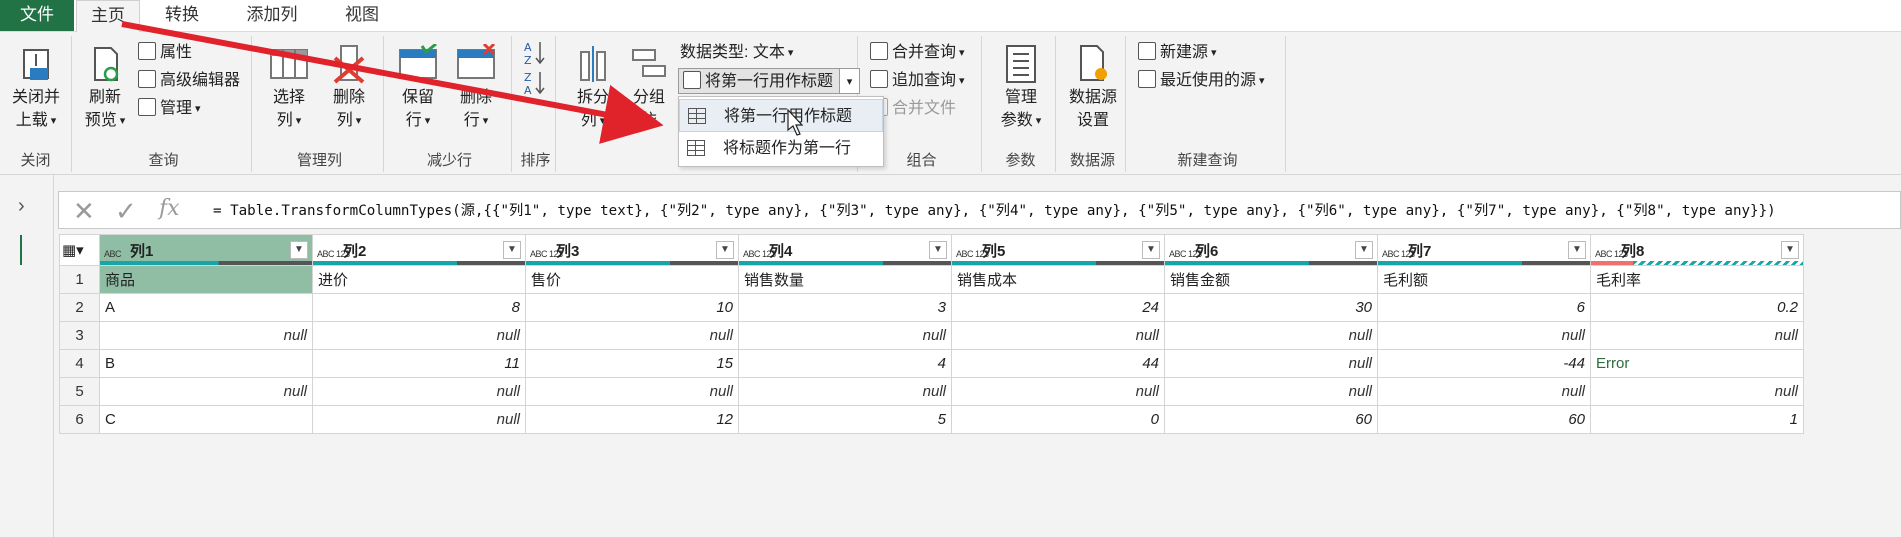 Image resolution: width=1901 pixels, height=537 pixels. I want to click on column-header-6: ABC 123列6 ▼, so click(1271, 250).